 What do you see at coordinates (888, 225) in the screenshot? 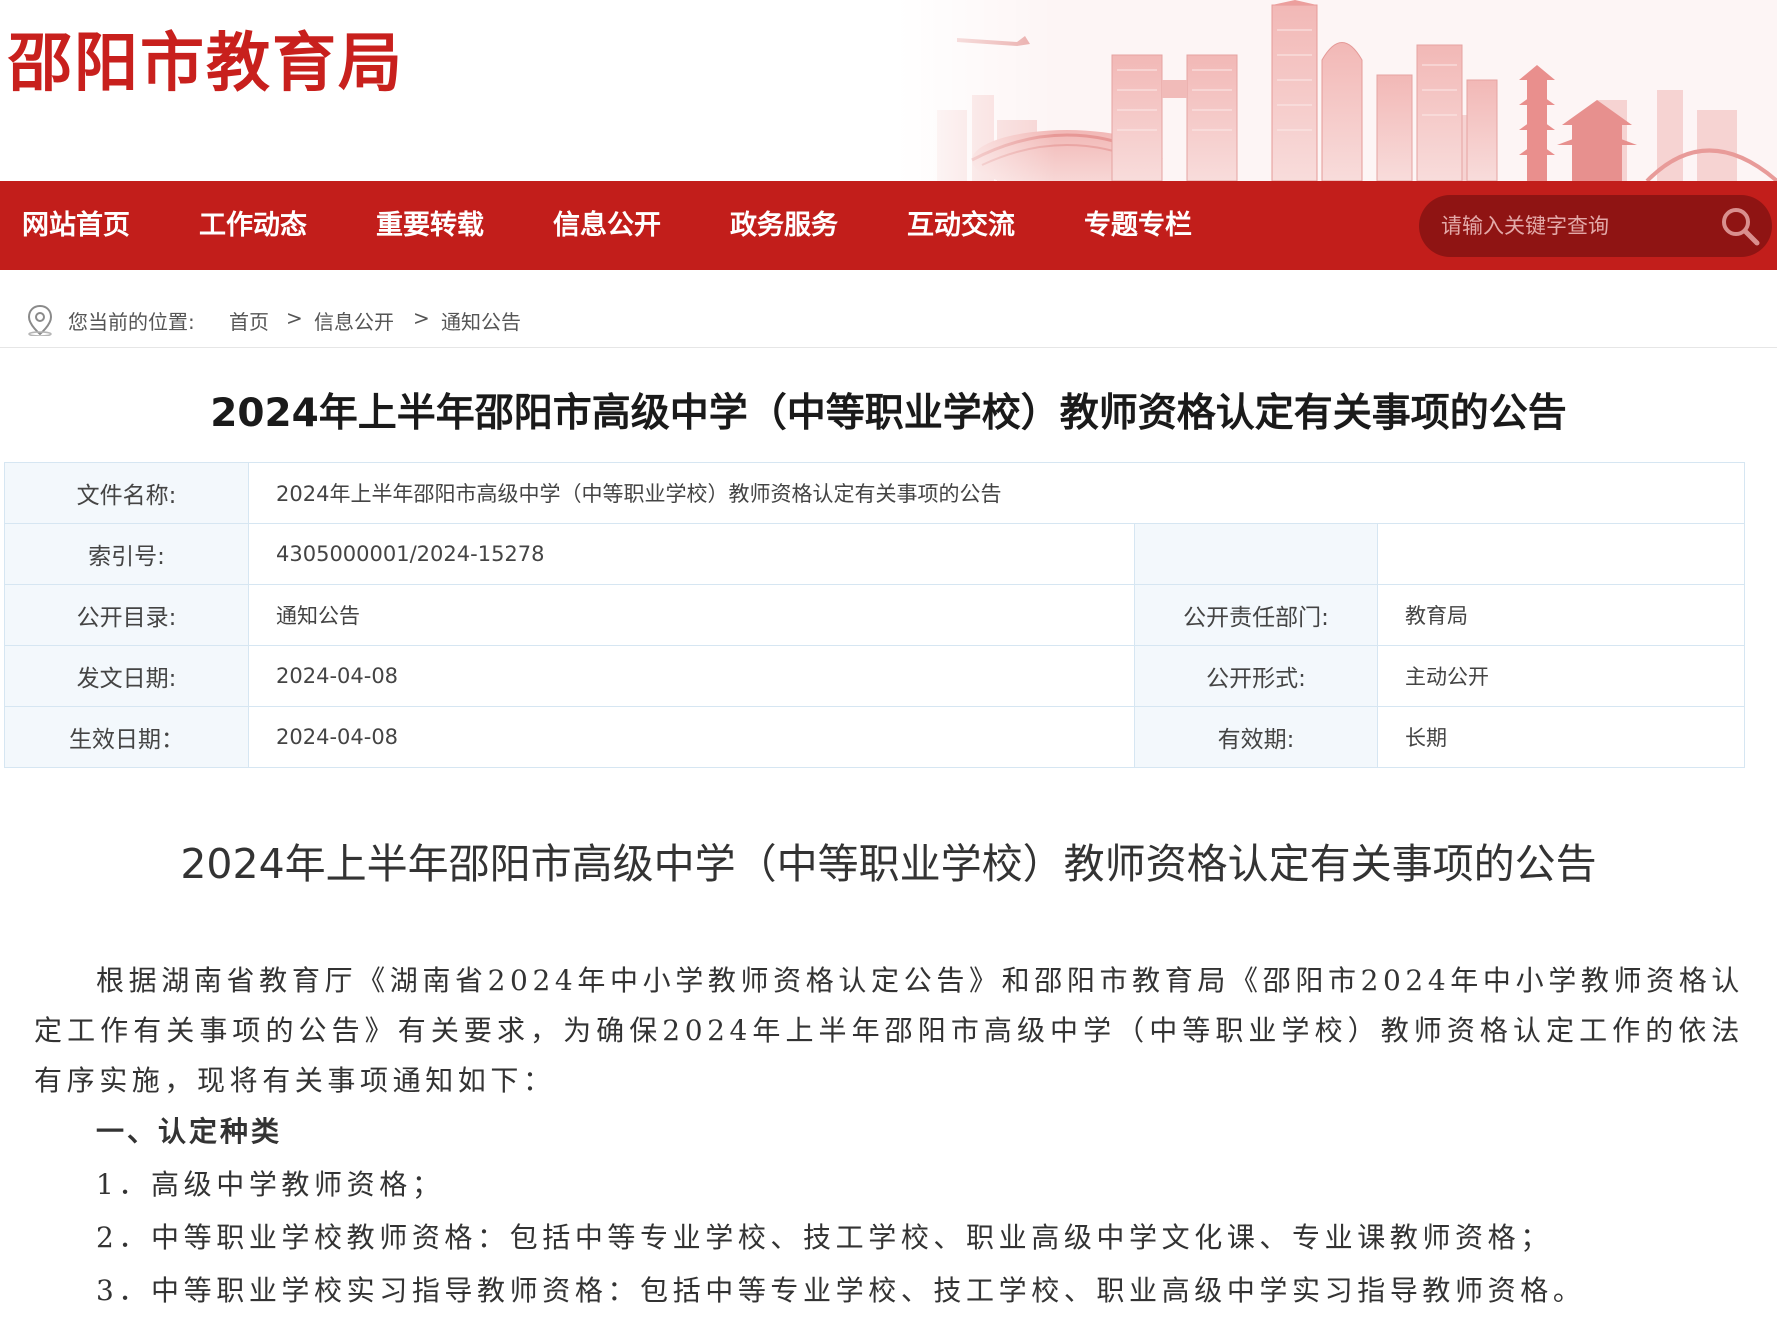
I see `main-nav: 网站首页 工作动态 重要转载 信息公开 政务服务 互动交流 专题专栏` at bounding box center [888, 225].